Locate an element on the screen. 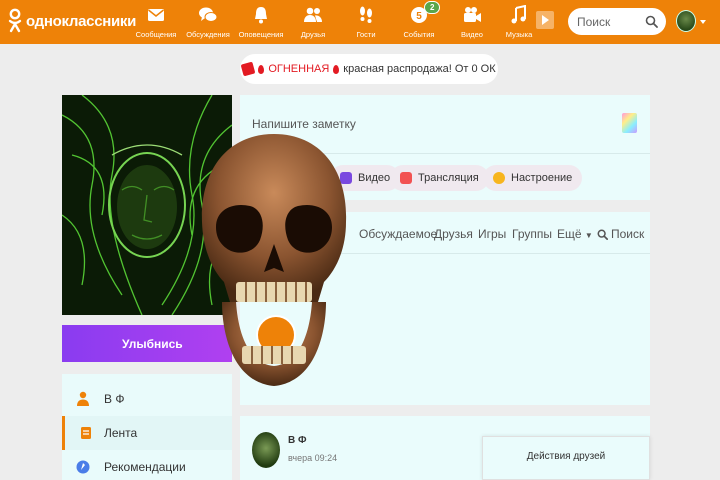  feed-tab-search-label: Поиск is located at coordinates (628, 234).